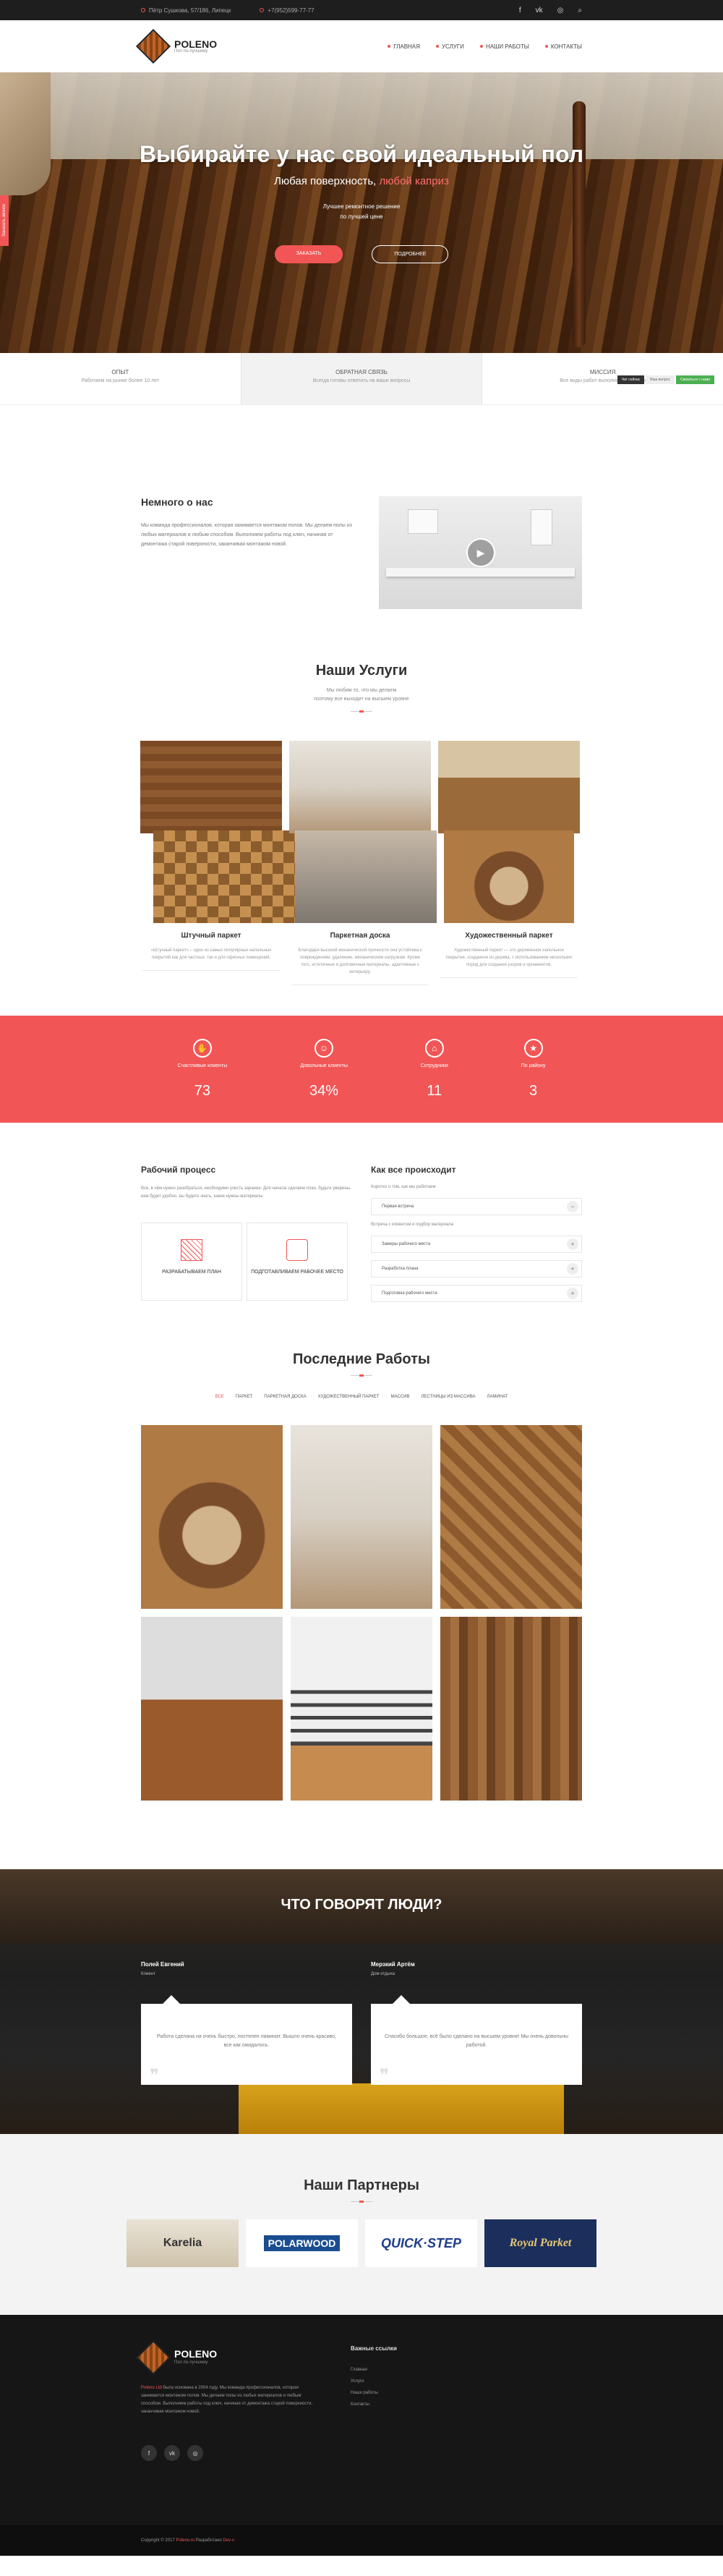  I want to click on stat-value: 73, so click(202, 1091).